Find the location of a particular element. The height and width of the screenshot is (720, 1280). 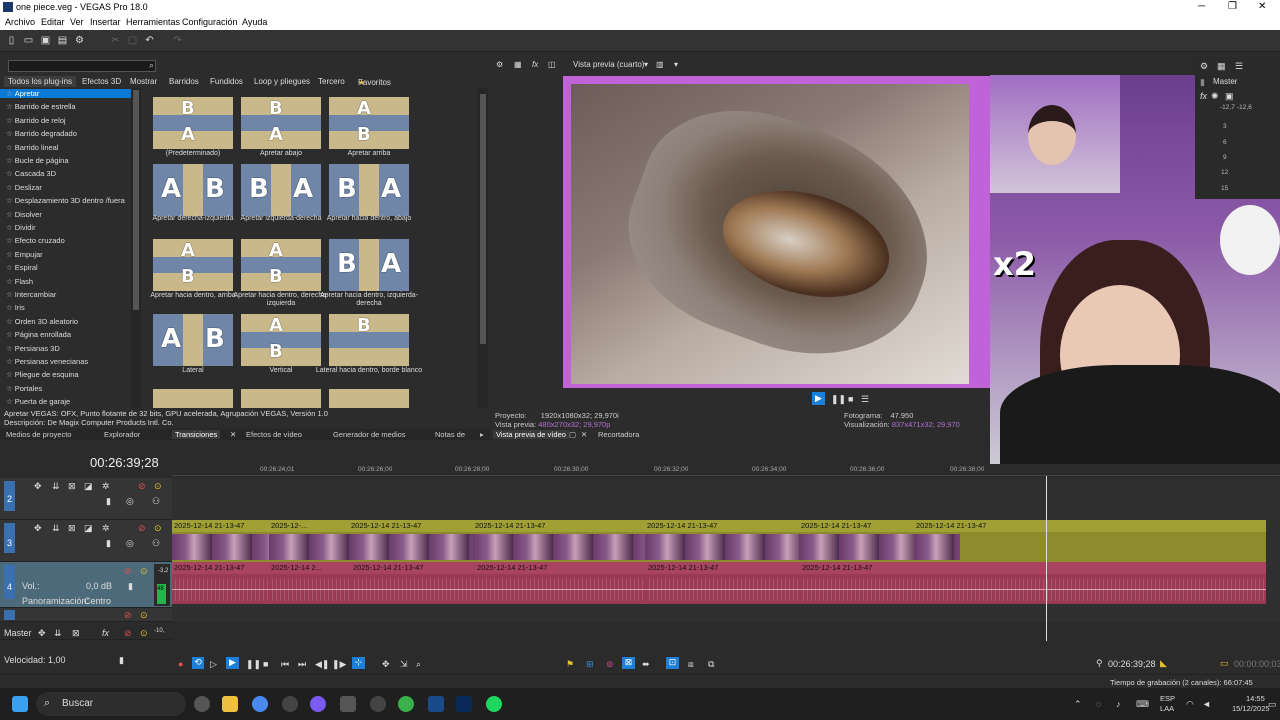

tab-recortadora: Recortadora is located at coordinates (618, 434).